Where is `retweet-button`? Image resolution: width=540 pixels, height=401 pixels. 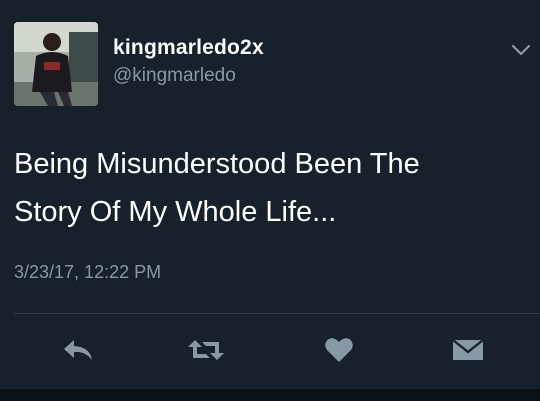 retweet-button is located at coordinates (206, 350).